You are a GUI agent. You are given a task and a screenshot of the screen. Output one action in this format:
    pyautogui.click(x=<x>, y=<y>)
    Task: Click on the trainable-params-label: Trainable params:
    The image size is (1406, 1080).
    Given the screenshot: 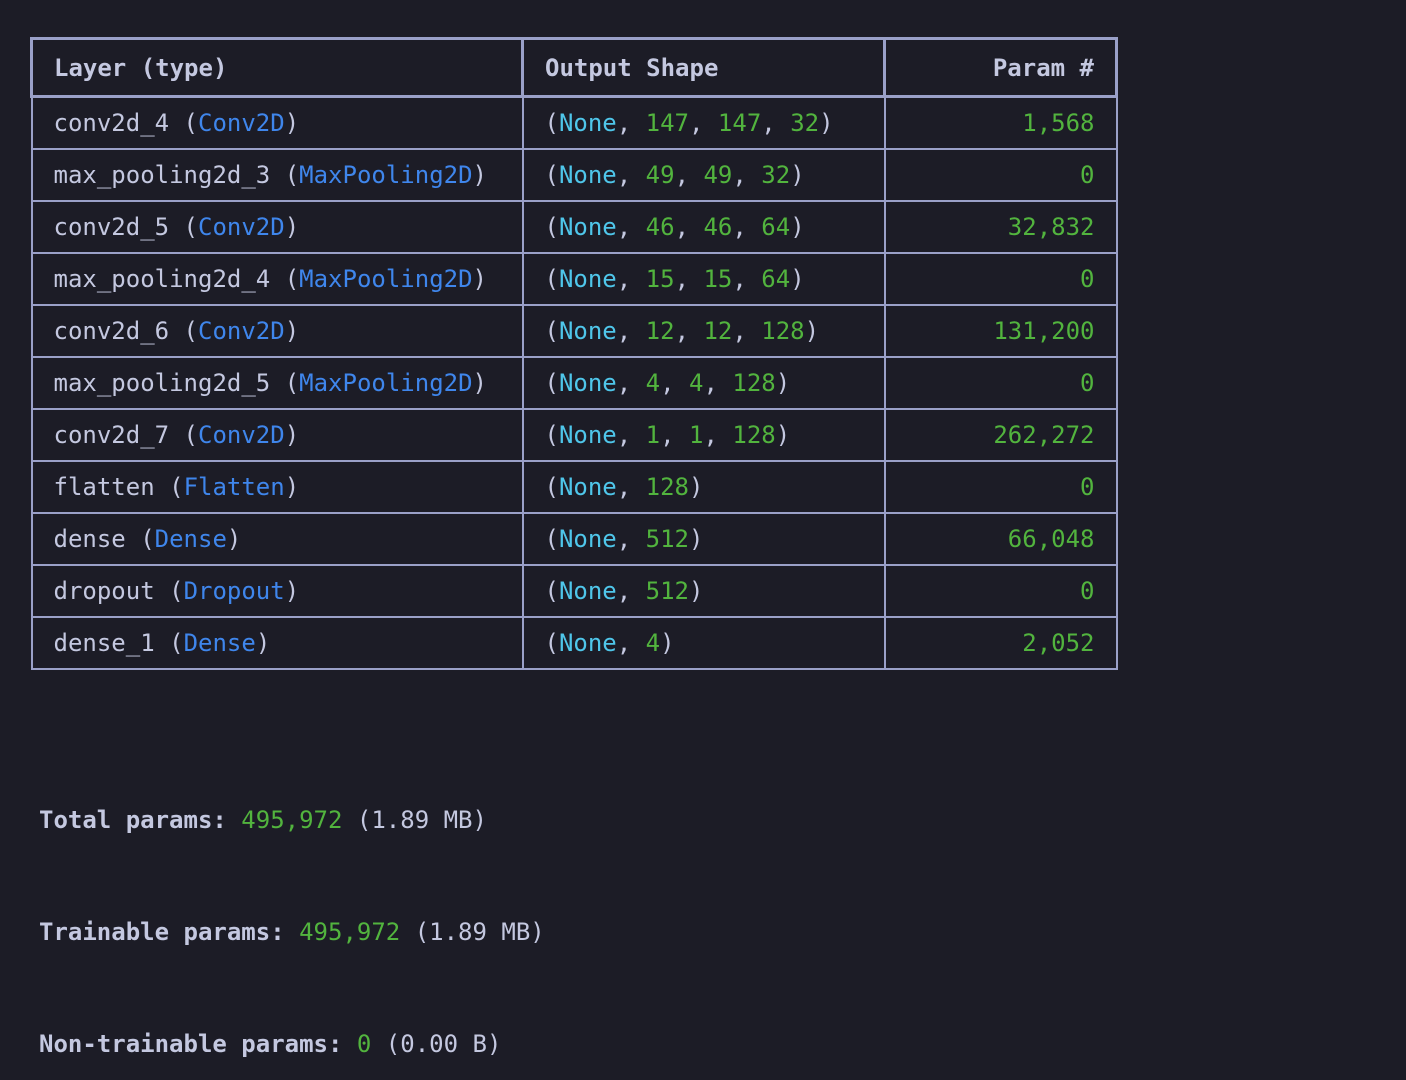 What is the action you would take?
    pyautogui.click(x=162, y=932)
    